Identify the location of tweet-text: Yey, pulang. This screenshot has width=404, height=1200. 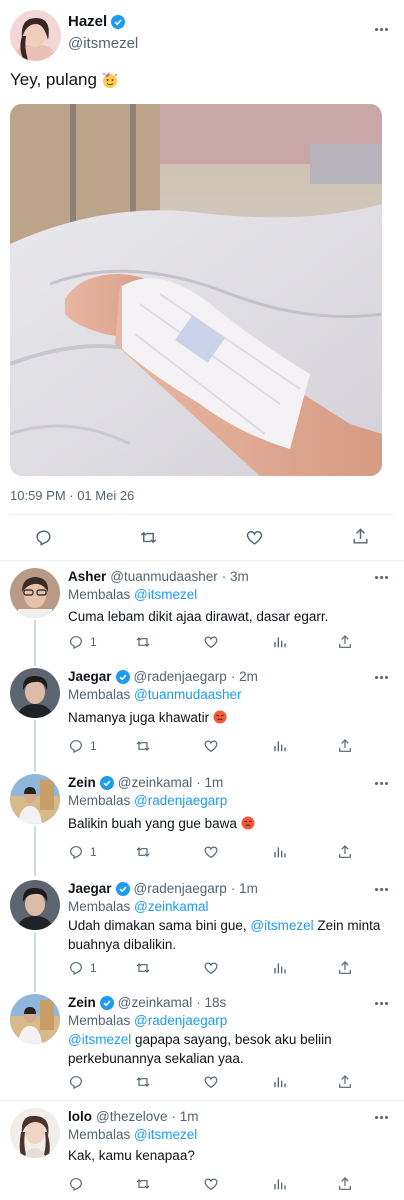
(64, 80).